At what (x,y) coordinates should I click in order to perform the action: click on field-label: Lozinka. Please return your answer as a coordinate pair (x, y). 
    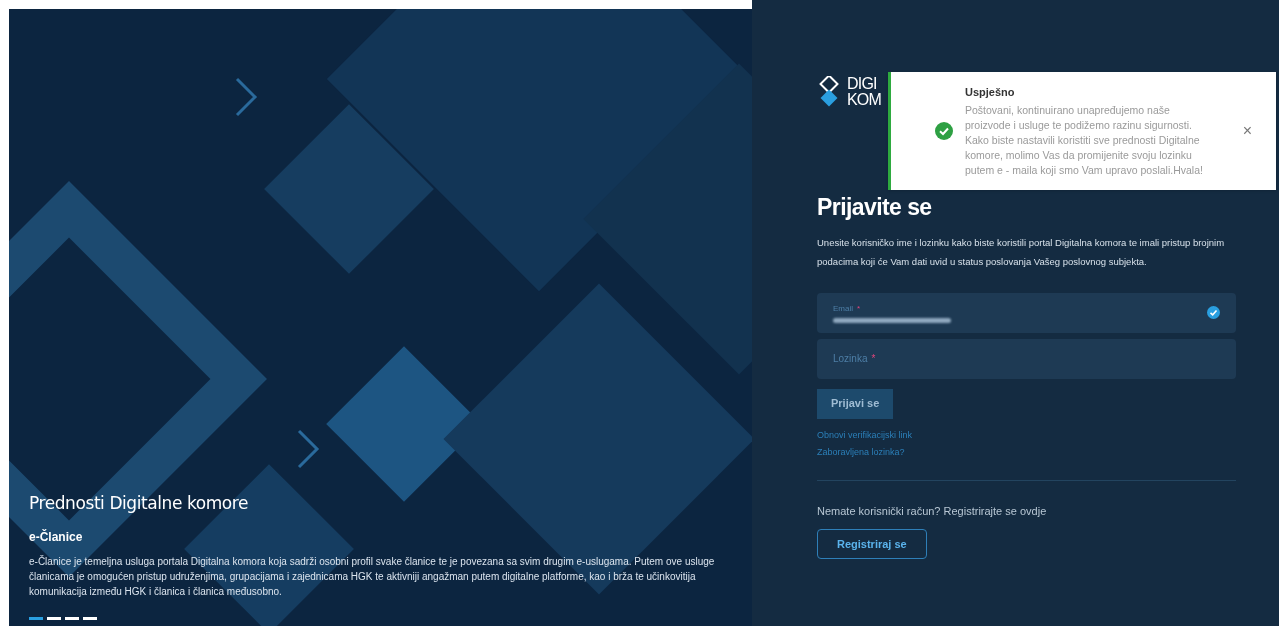
    Looking at the image, I should click on (850, 359).